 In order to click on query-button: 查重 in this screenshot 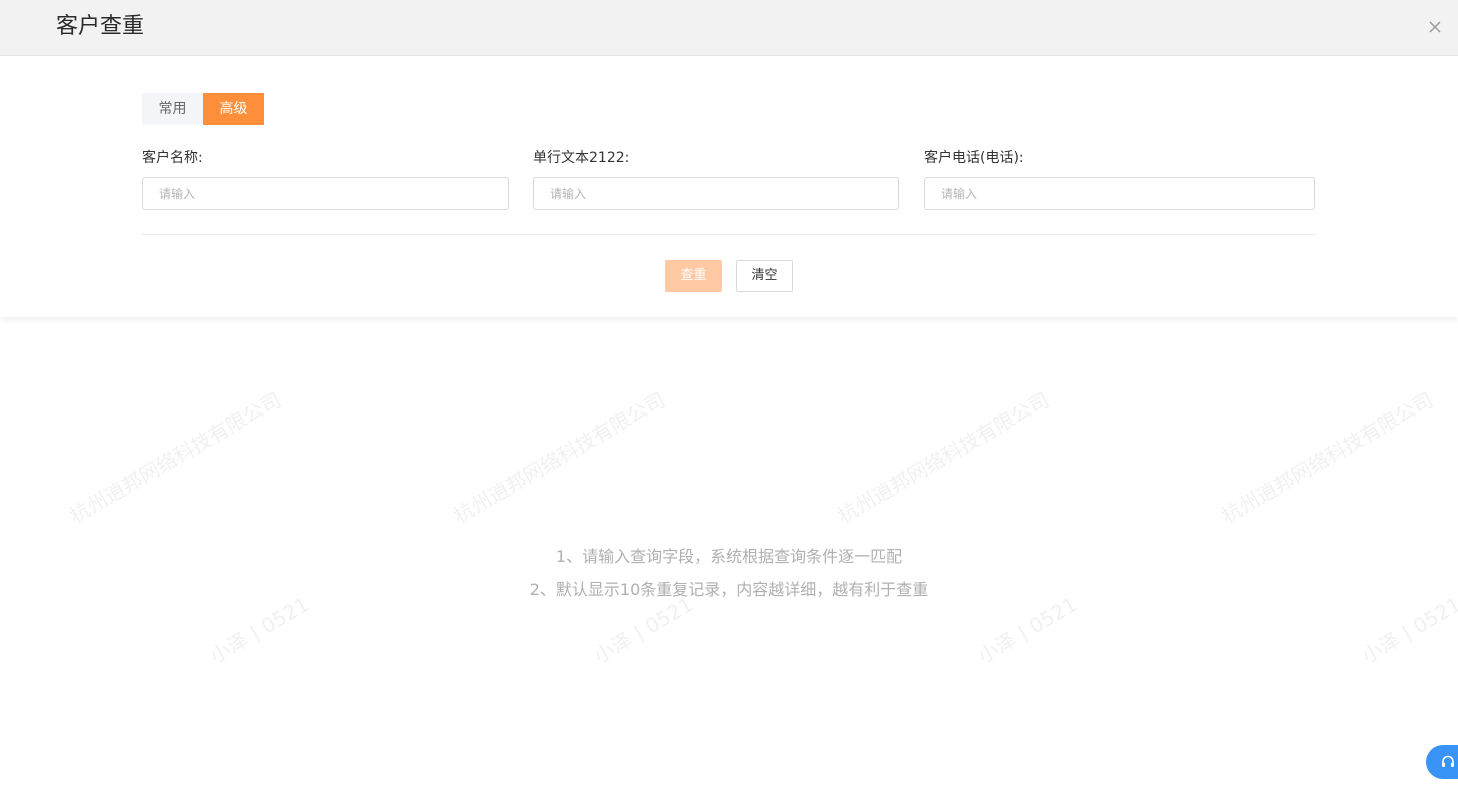, I will do `click(693, 276)`.